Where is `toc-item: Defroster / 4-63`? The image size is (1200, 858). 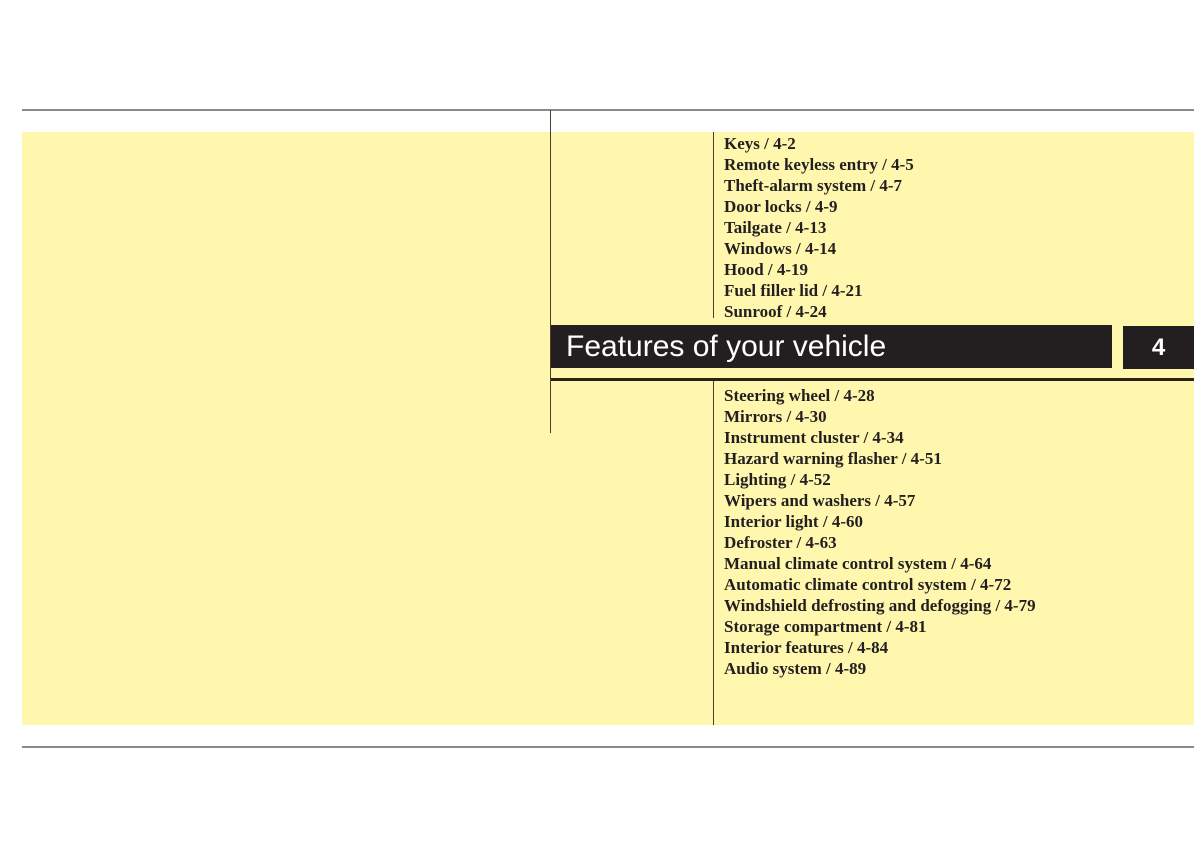 toc-item: Defroster / 4-63 is located at coordinates (880, 542).